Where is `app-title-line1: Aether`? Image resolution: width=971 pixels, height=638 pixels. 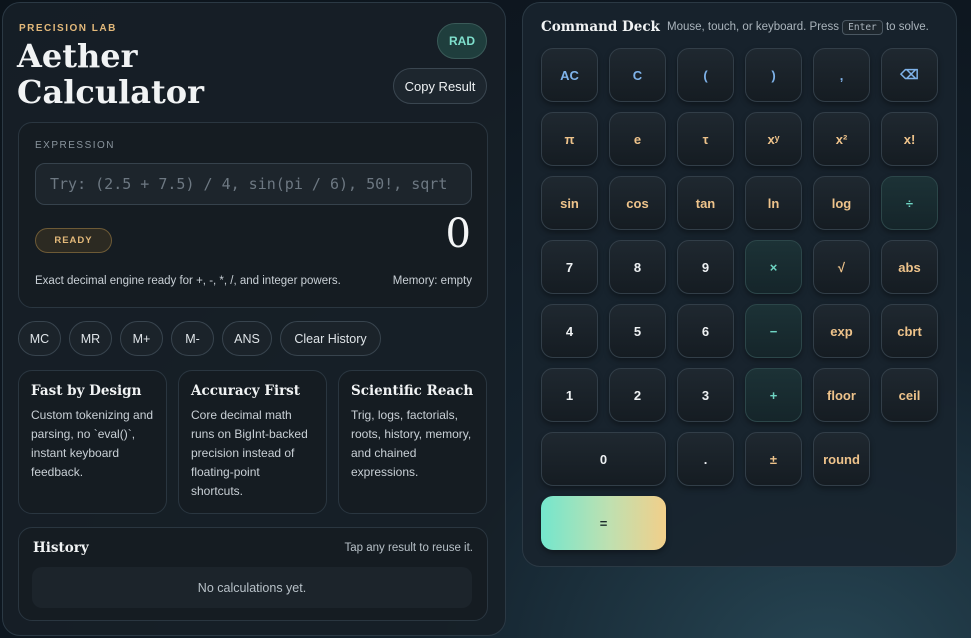
app-title-line1: Aether is located at coordinates (77, 56).